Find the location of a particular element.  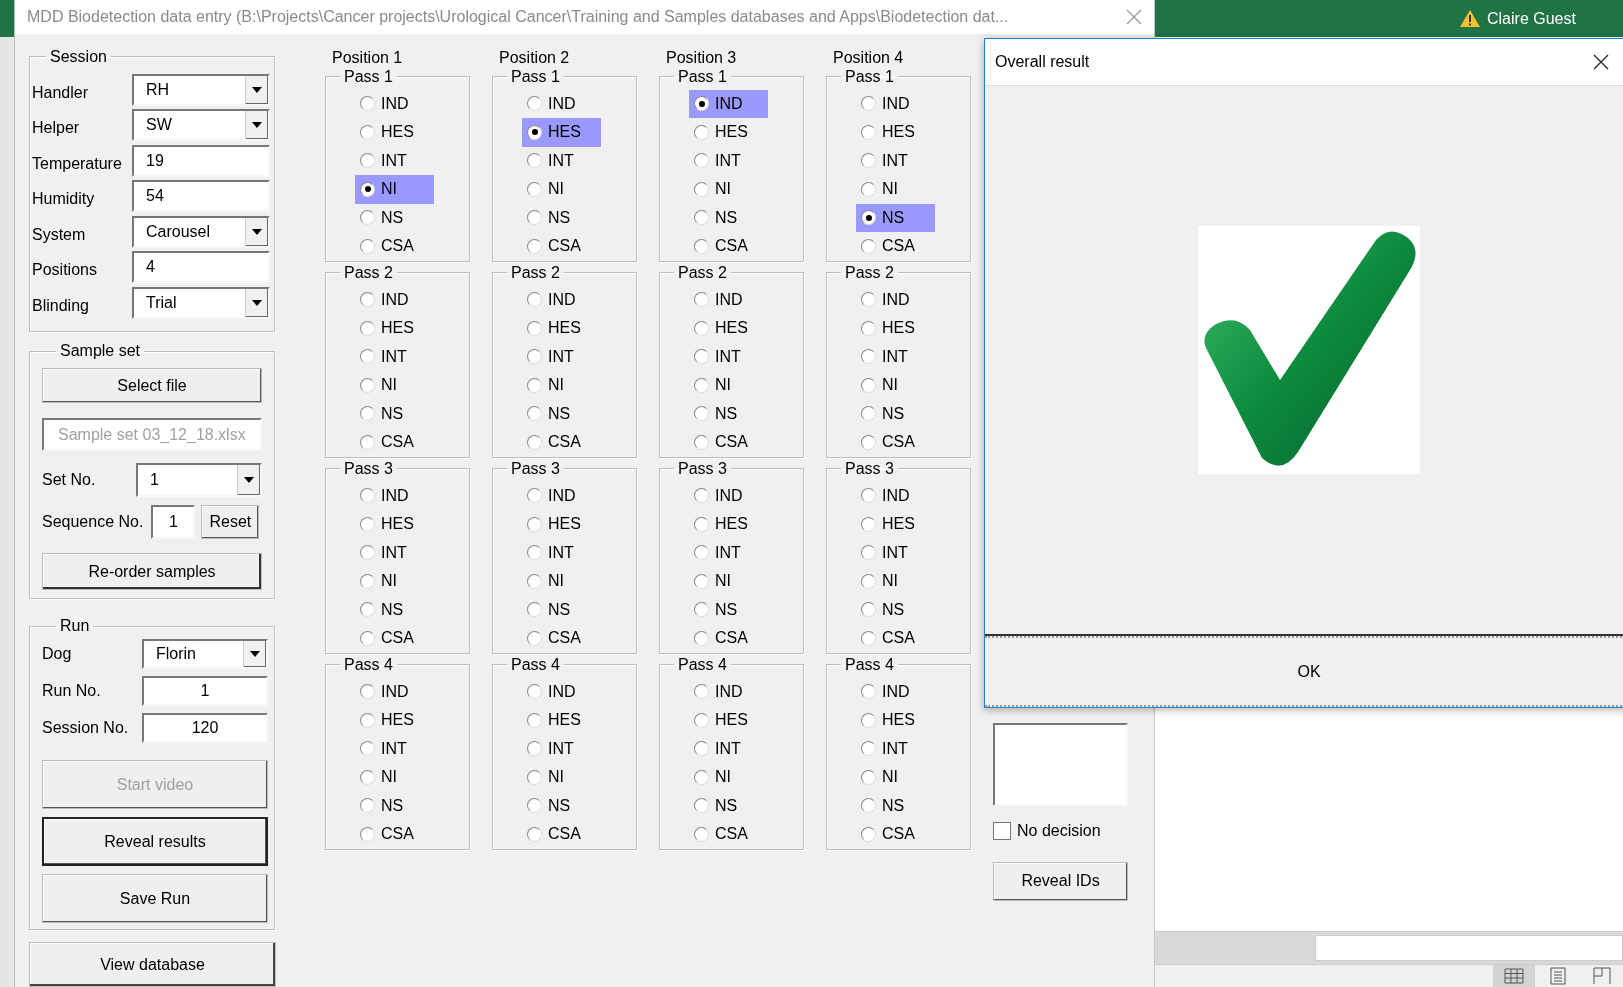

close-icon is located at coordinates (1601, 62).